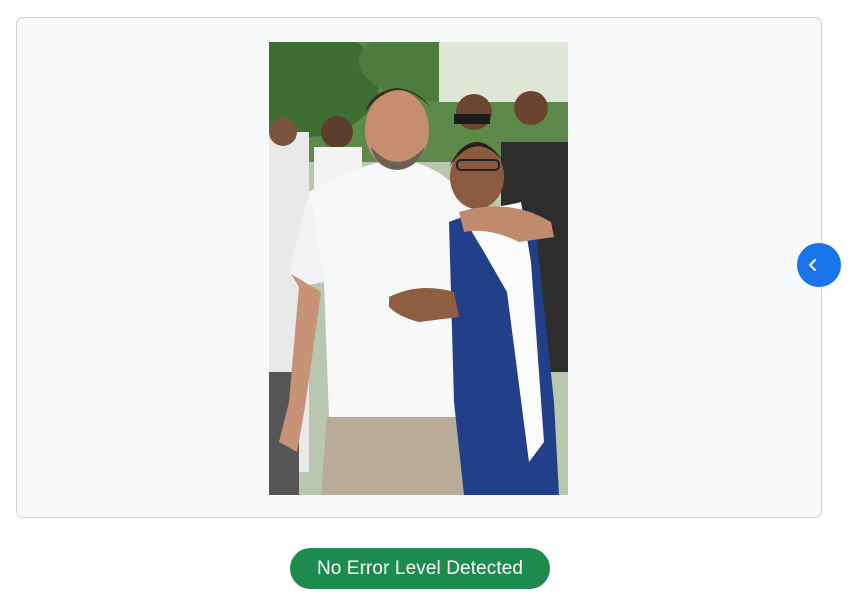 The image size is (854, 615). What do you see at coordinates (812, 265) in the screenshot?
I see `chevron-left-icon` at bounding box center [812, 265].